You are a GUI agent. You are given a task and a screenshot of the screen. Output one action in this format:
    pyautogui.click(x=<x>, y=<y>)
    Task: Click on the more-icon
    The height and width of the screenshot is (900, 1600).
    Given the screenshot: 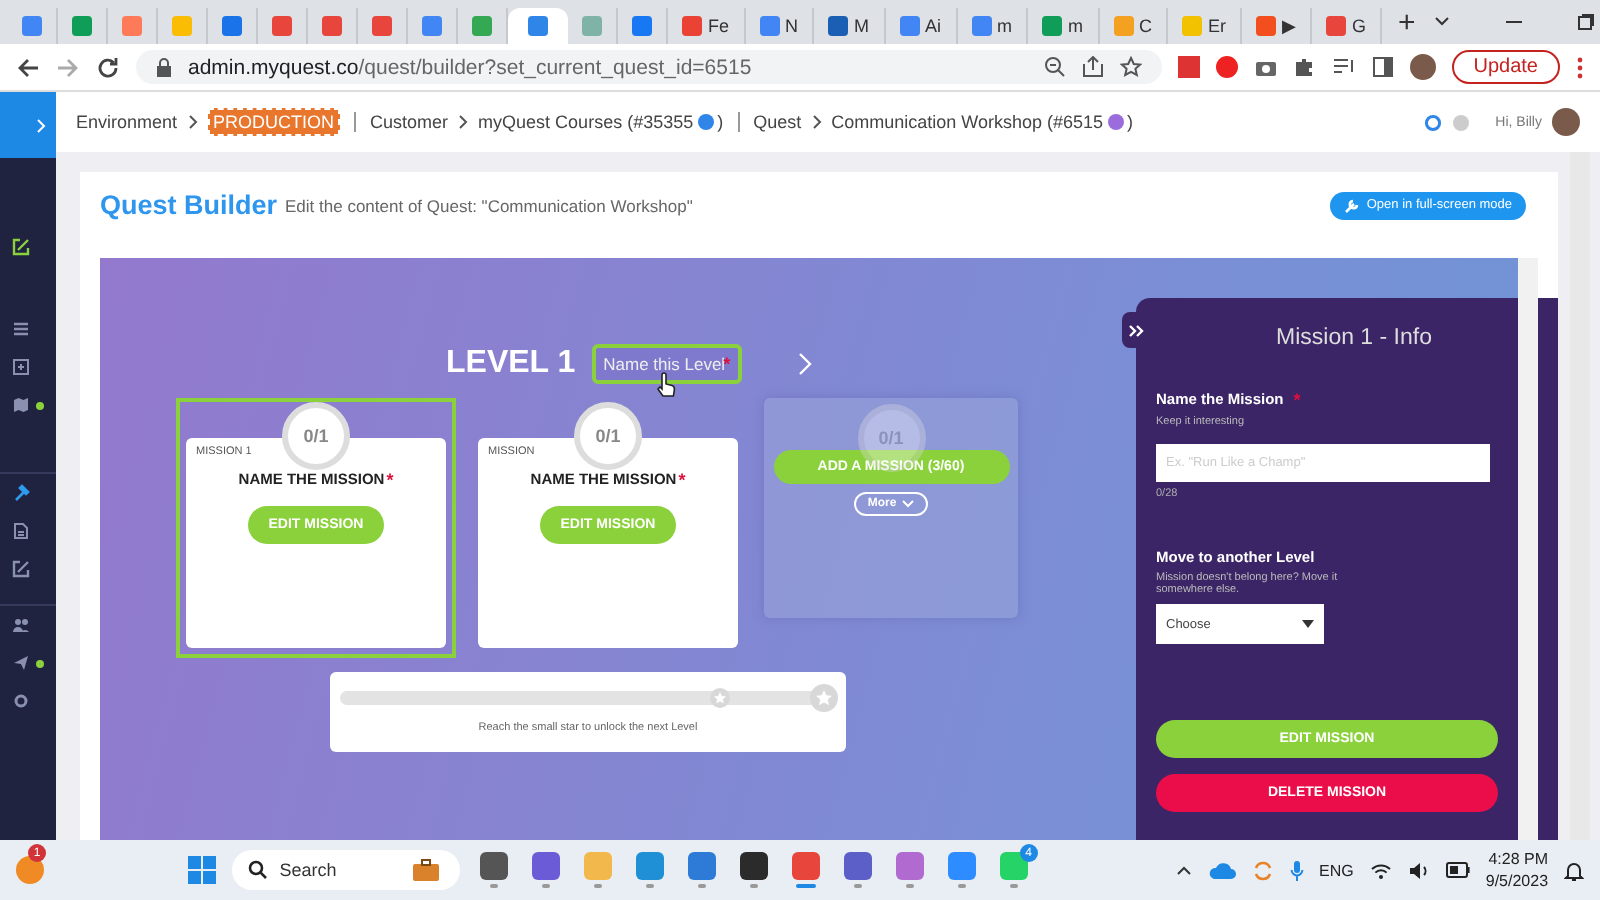 What is the action you would take?
    pyautogui.click(x=1580, y=67)
    